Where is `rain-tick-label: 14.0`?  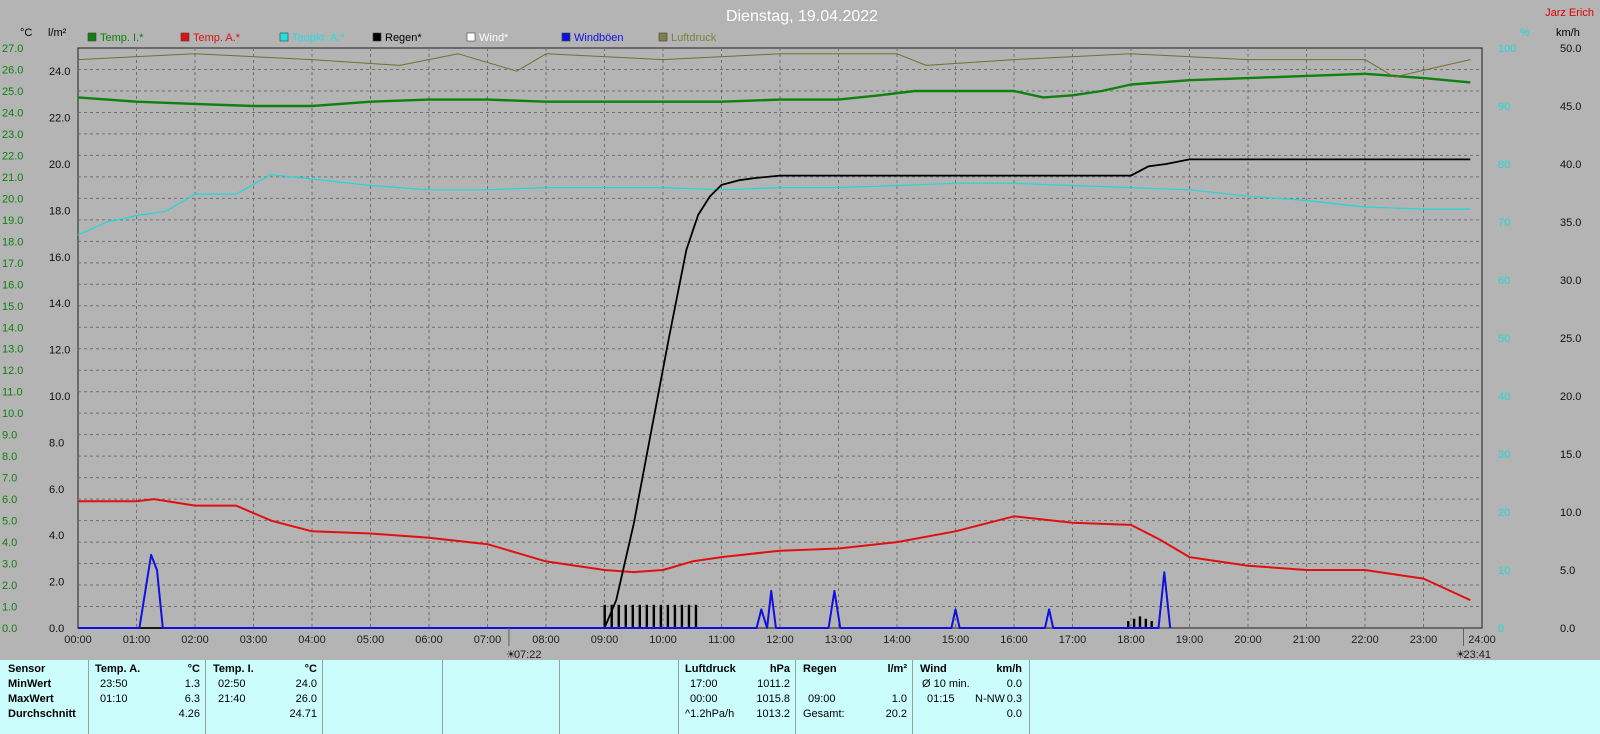
rain-tick-label: 14.0 is located at coordinates (59, 304).